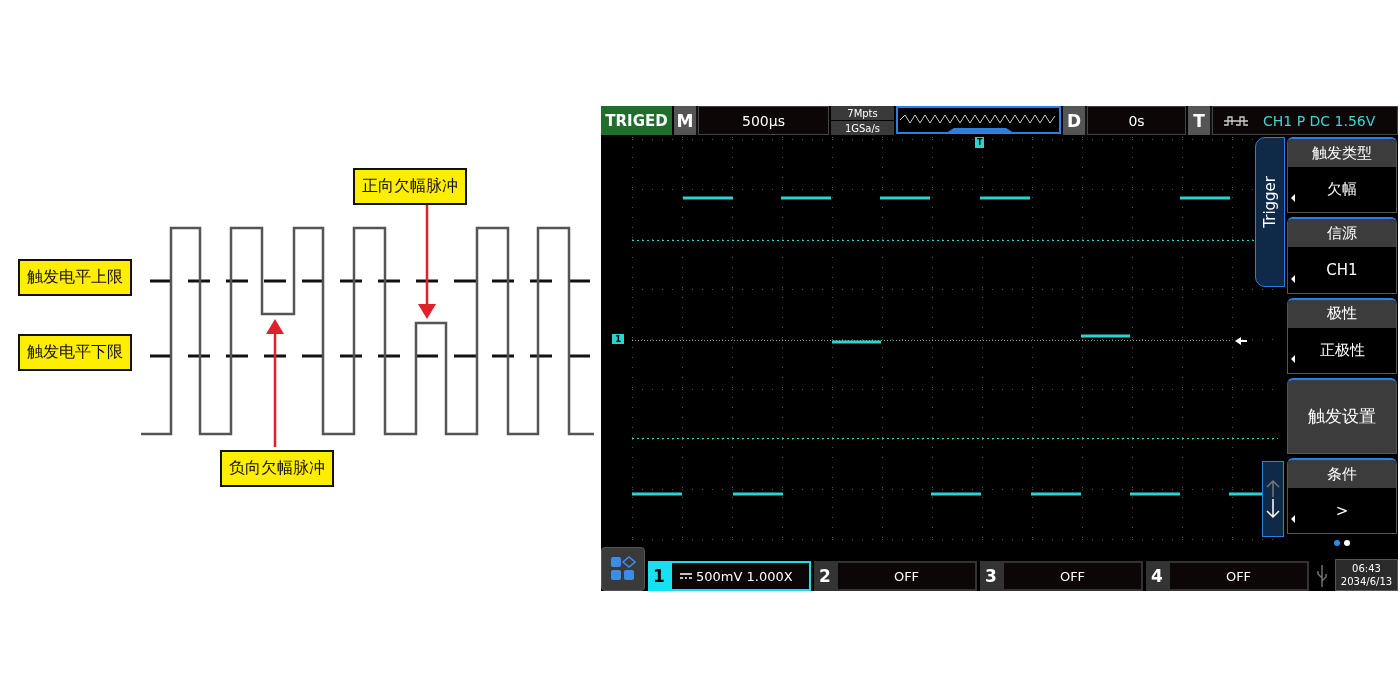  I want to click on callout-label: 正向欠幅脉冲, so click(410, 186).